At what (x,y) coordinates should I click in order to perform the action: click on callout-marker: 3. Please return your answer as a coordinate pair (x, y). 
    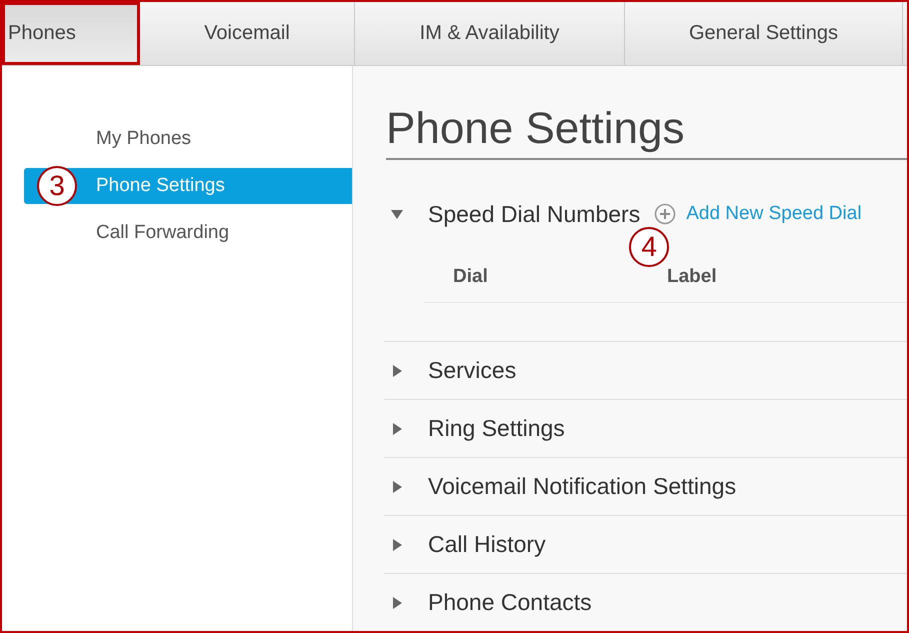
    Looking at the image, I should click on (57, 186).